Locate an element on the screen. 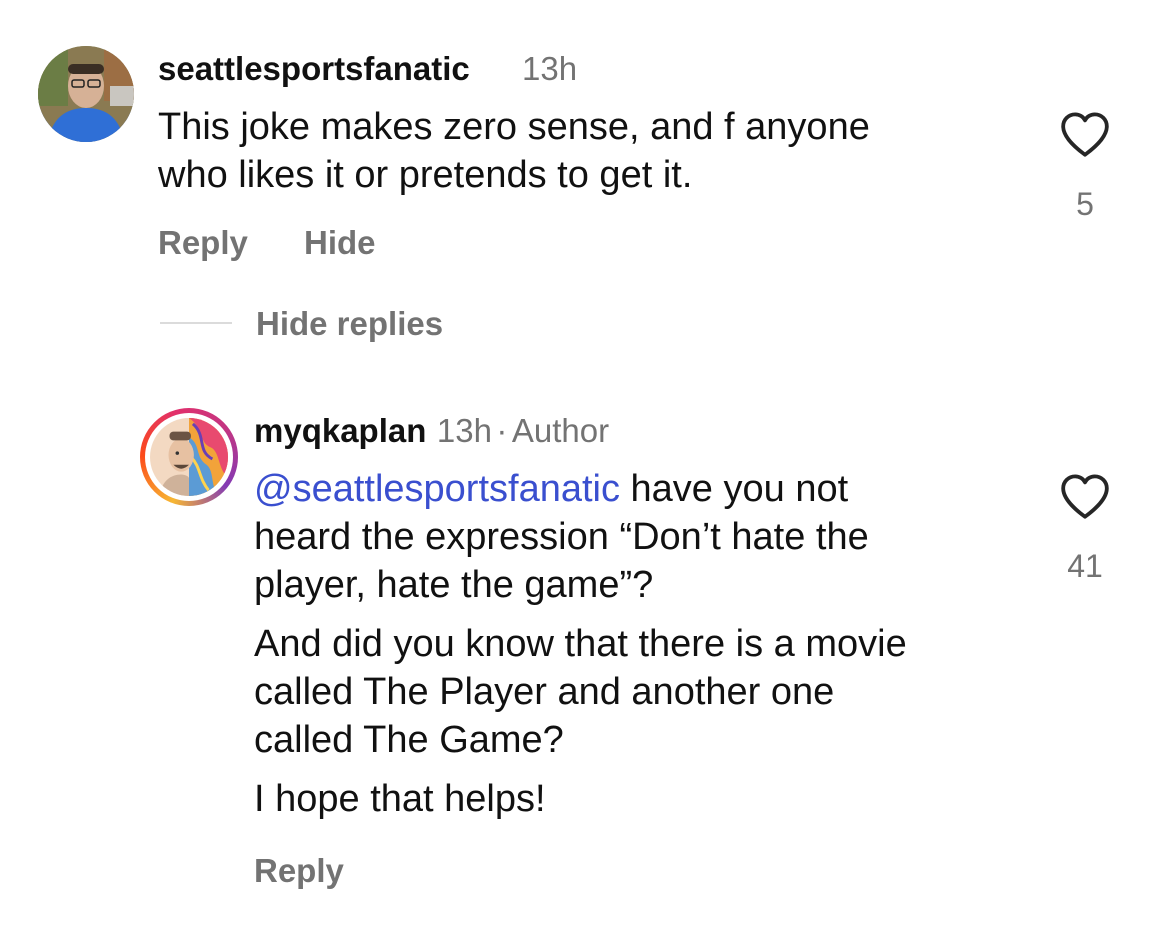  author-badge: Author is located at coordinates (560, 430).